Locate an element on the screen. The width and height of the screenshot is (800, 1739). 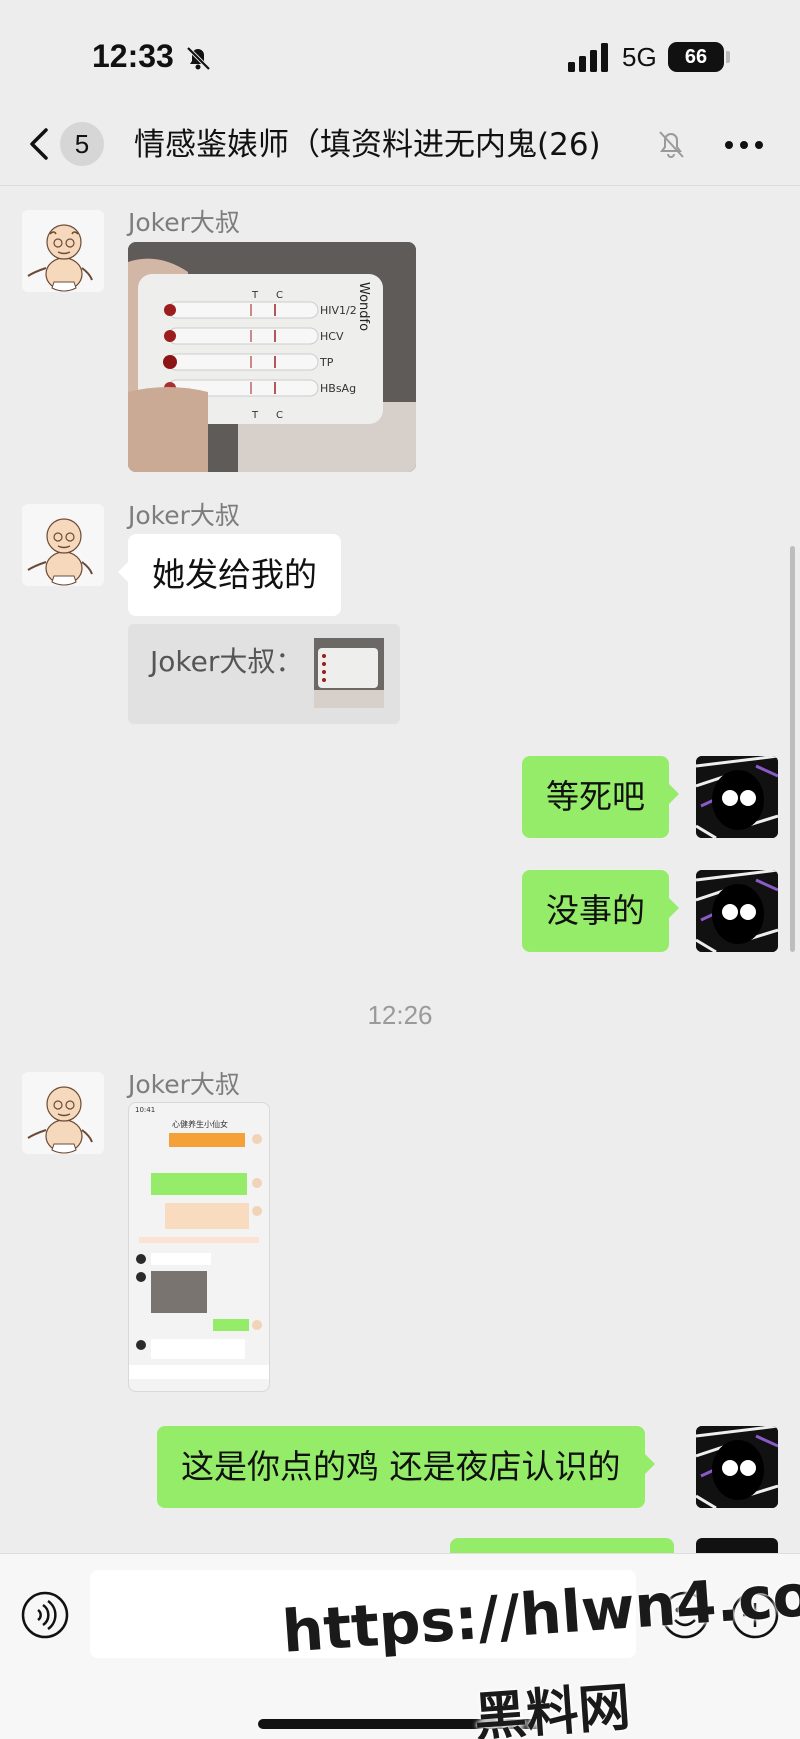
svg-text: HCV is located at coordinates (332, 336).